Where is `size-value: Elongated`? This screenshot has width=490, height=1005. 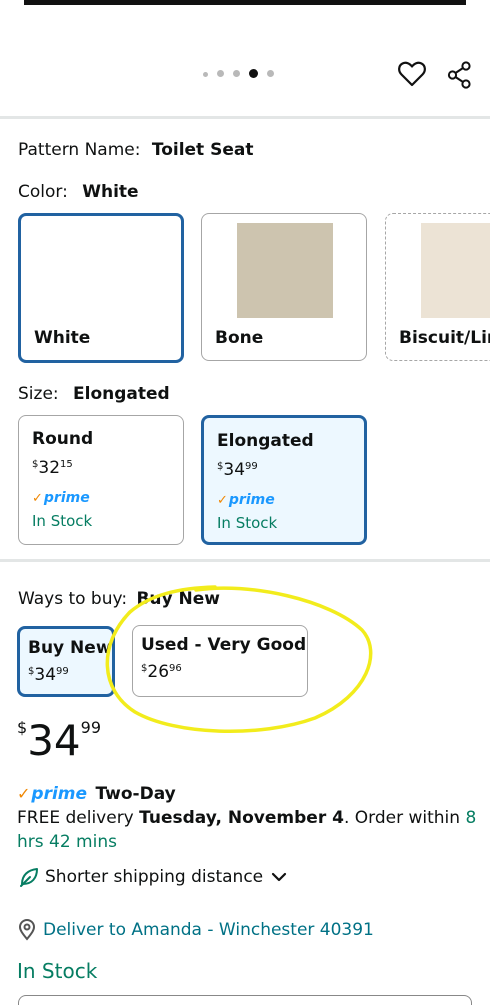
size-value: Elongated is located at coordinates (121, 394).